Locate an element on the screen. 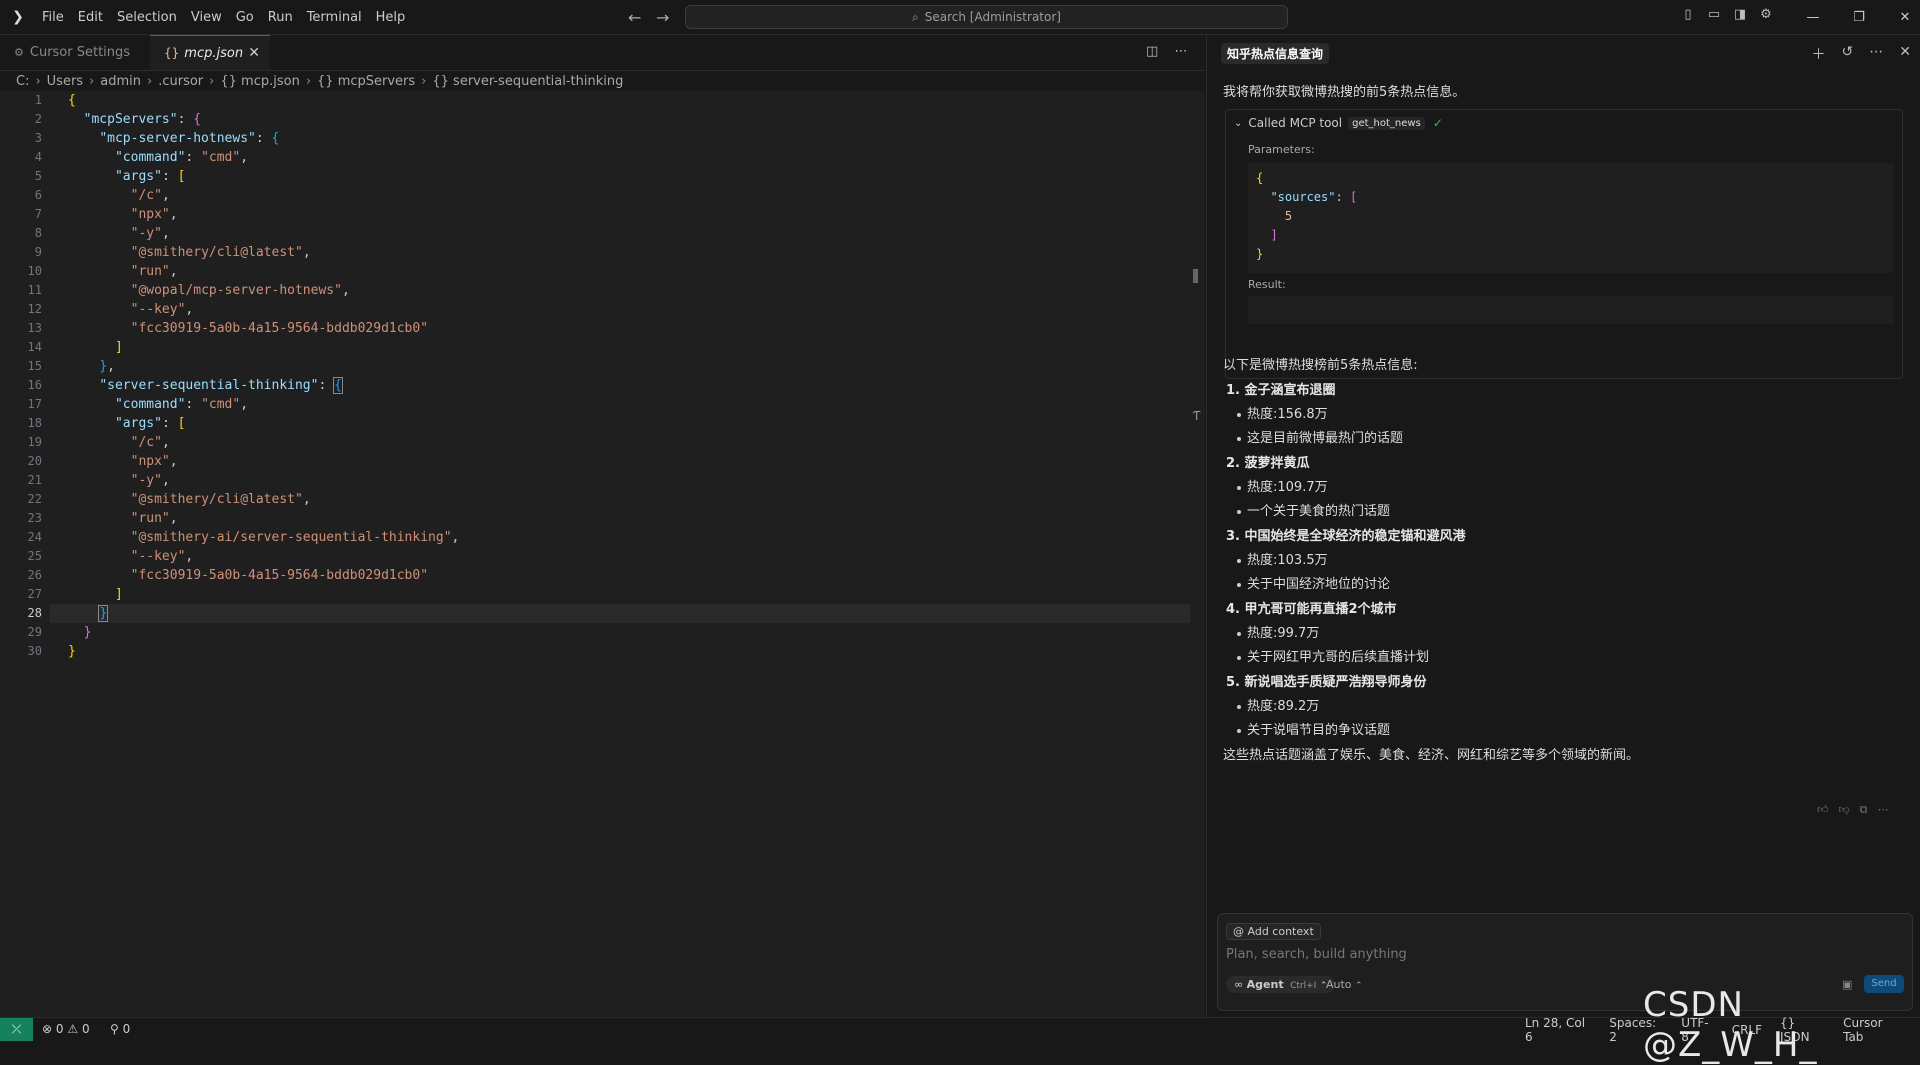 The image size is (1920, 1065). thumbs-down-icon: 👎︎ is located at coordinates (1844, 810).